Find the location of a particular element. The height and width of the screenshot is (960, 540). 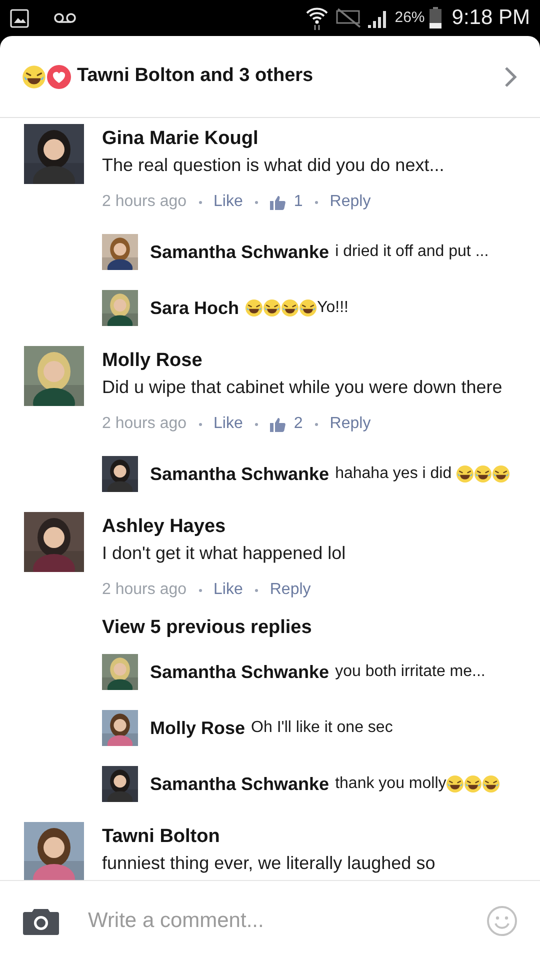

comment-text: I don't get it what happened lol is located at coordinates (224, 553).